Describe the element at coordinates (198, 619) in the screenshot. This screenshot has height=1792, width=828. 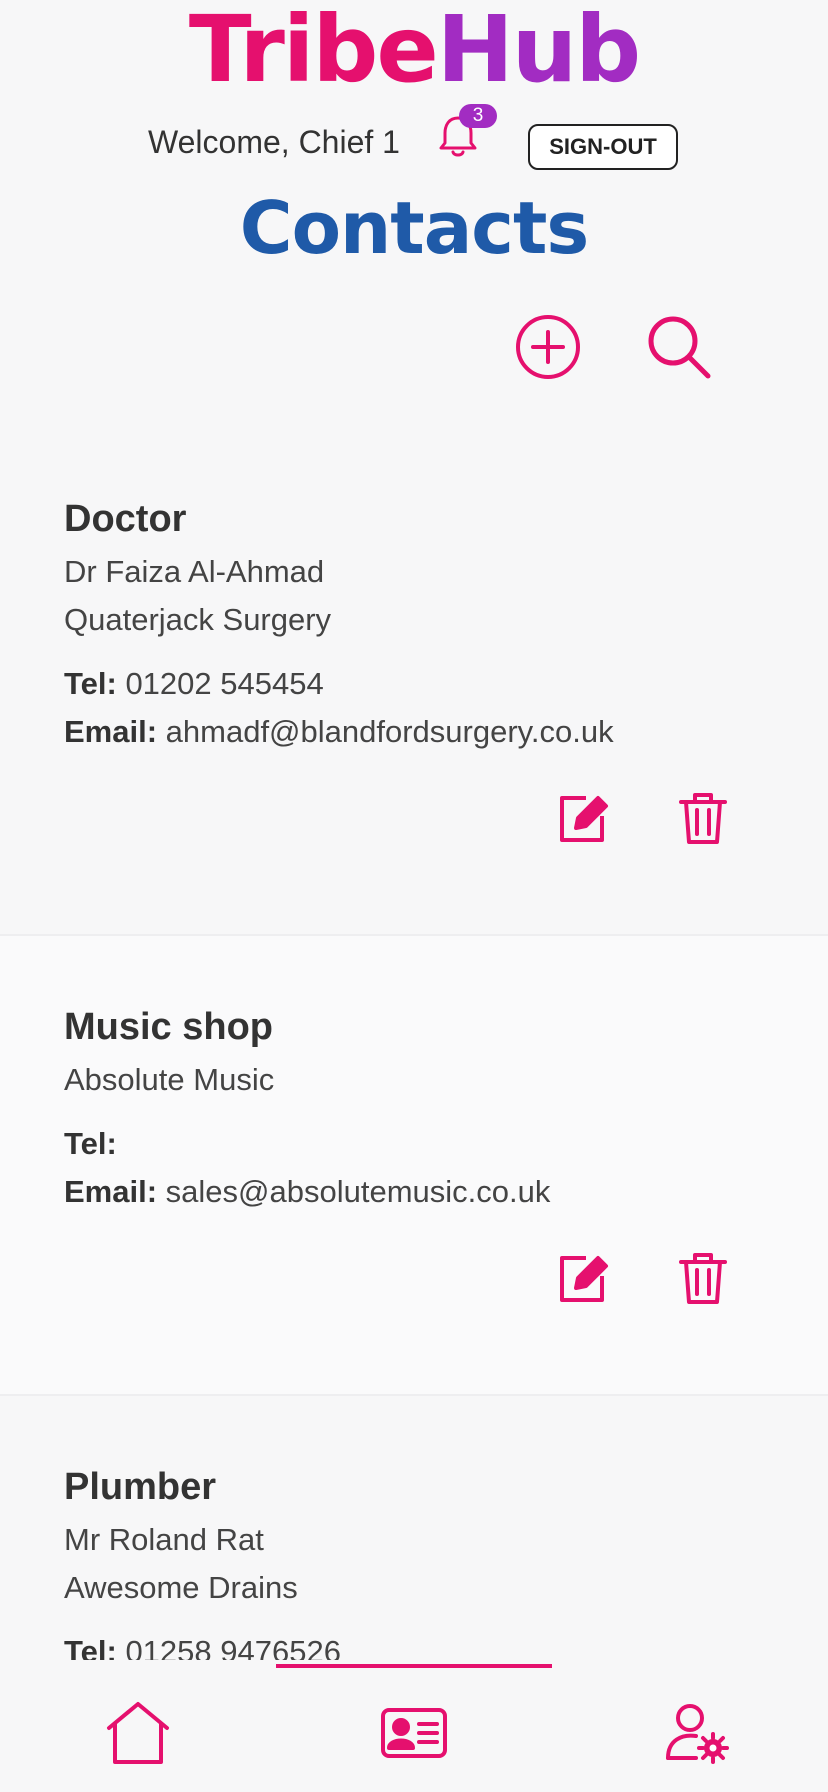
I see `contact-organisation: Quaterjack Surgery` at that location.